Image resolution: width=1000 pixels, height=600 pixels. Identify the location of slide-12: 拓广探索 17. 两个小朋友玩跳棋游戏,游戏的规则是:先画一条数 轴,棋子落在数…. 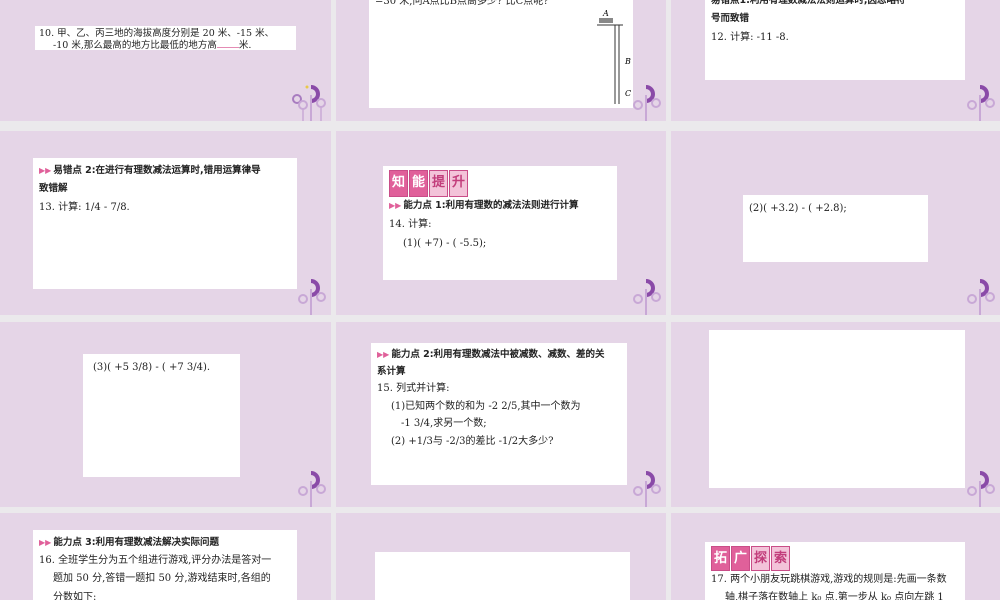
(835, 556).